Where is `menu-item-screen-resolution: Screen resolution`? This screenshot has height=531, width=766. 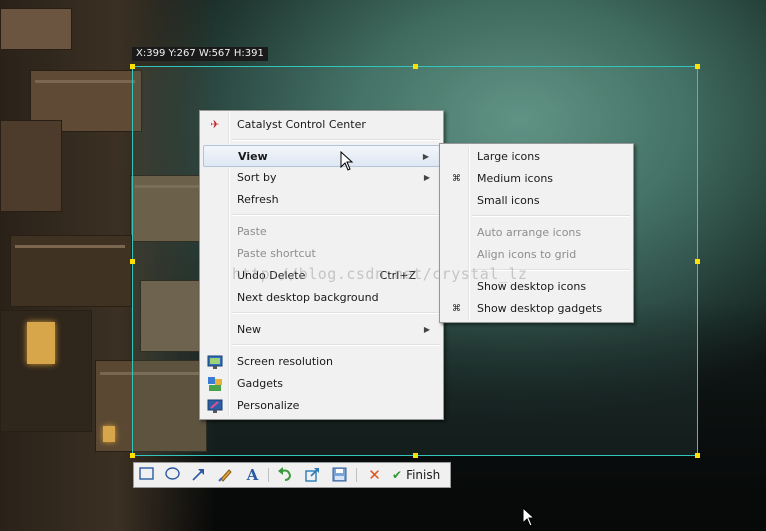 menu-item-screen-resolution: Screen resolution is located at coordinates (321, 362).